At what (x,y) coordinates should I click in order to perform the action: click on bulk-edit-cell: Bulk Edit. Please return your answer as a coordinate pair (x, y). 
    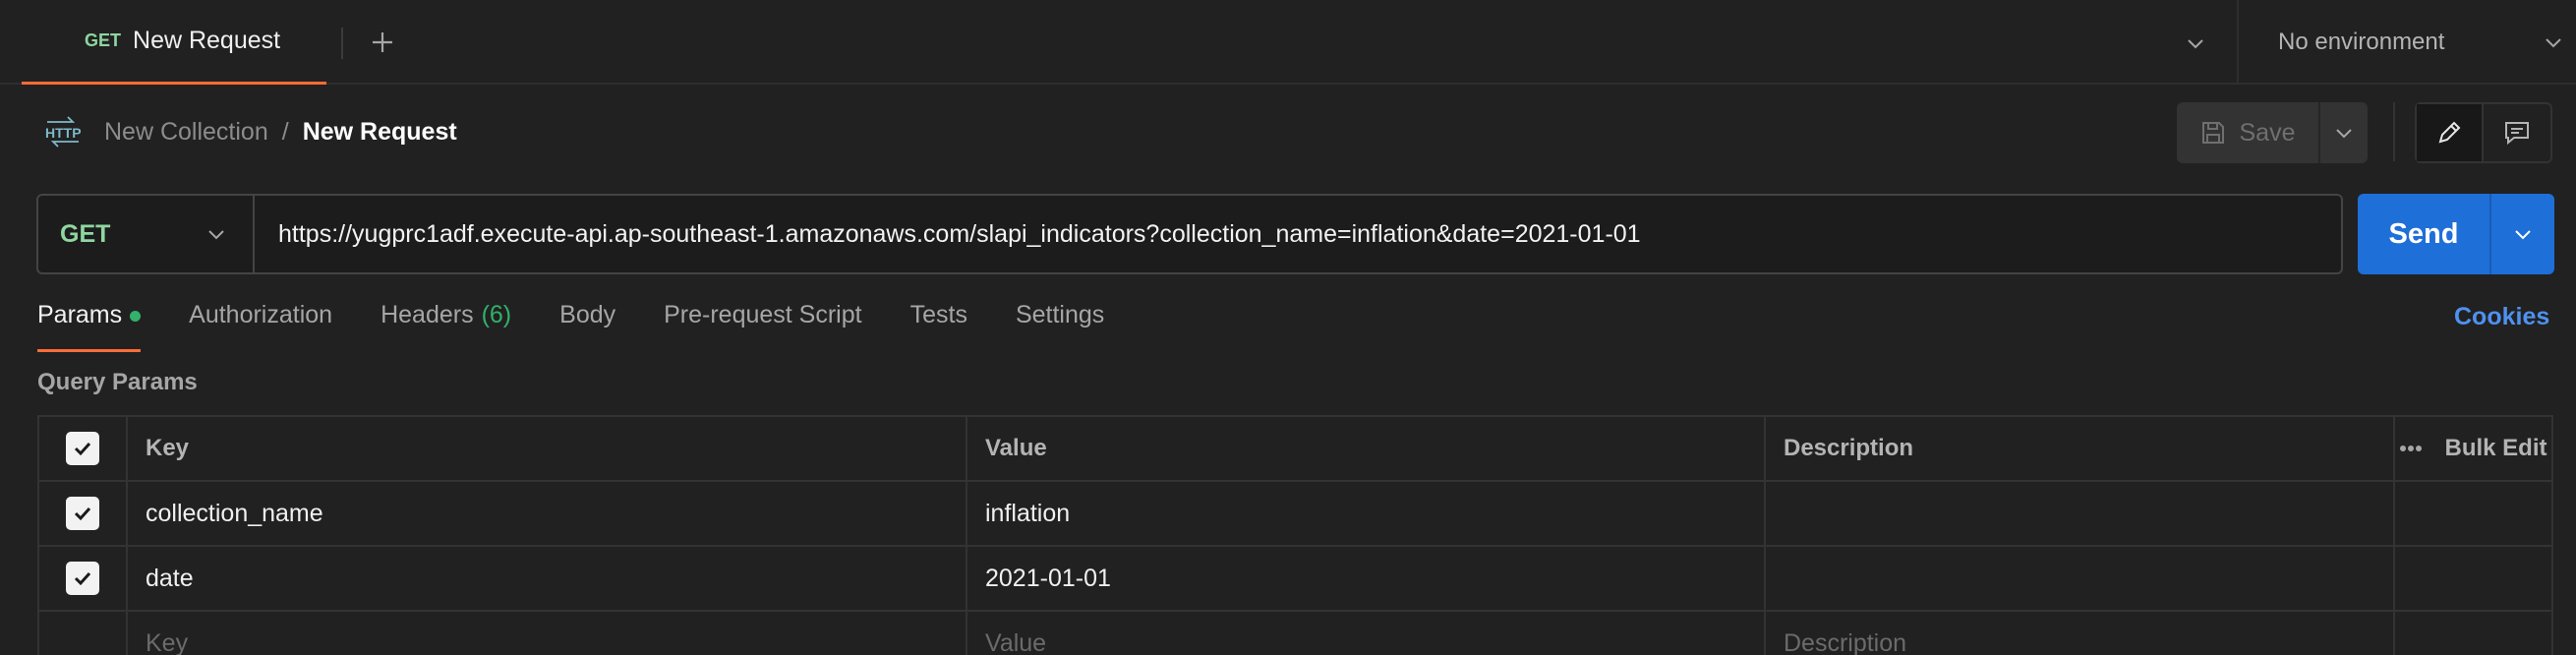
    Looking at the image, I should click on (2473, 448).